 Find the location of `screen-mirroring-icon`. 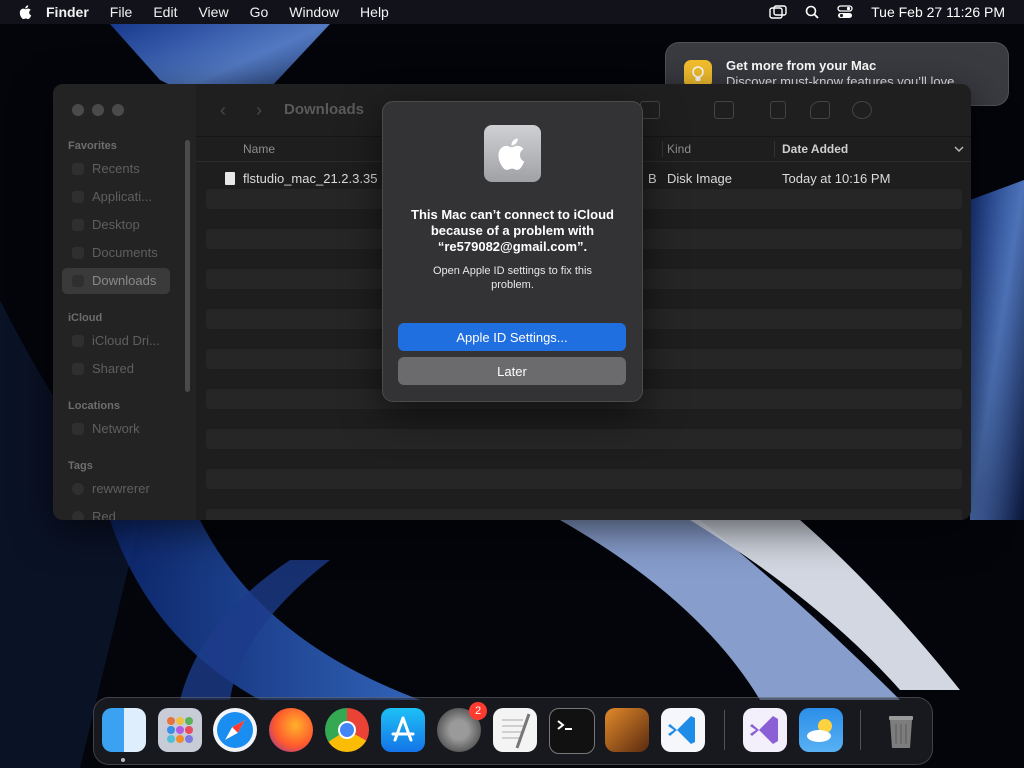

screen-mirroring-icon is located at coordinates (778, 12).